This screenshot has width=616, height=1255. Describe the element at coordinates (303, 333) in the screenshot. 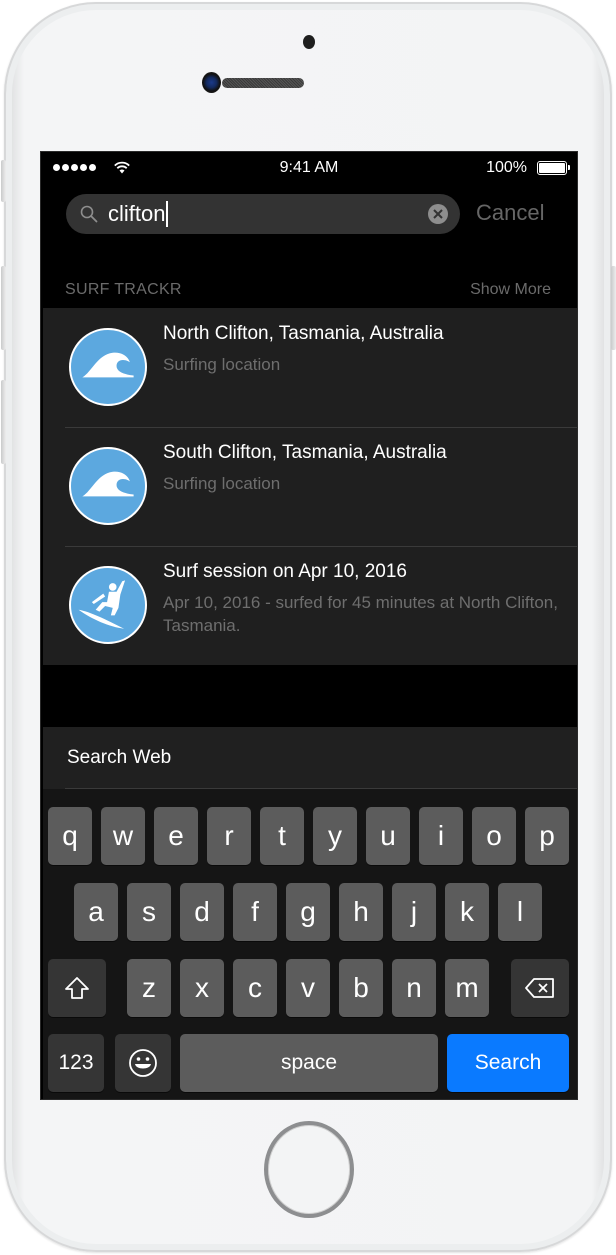

I see `result-title: North Clifton, Tasmania, Australia` at that location.